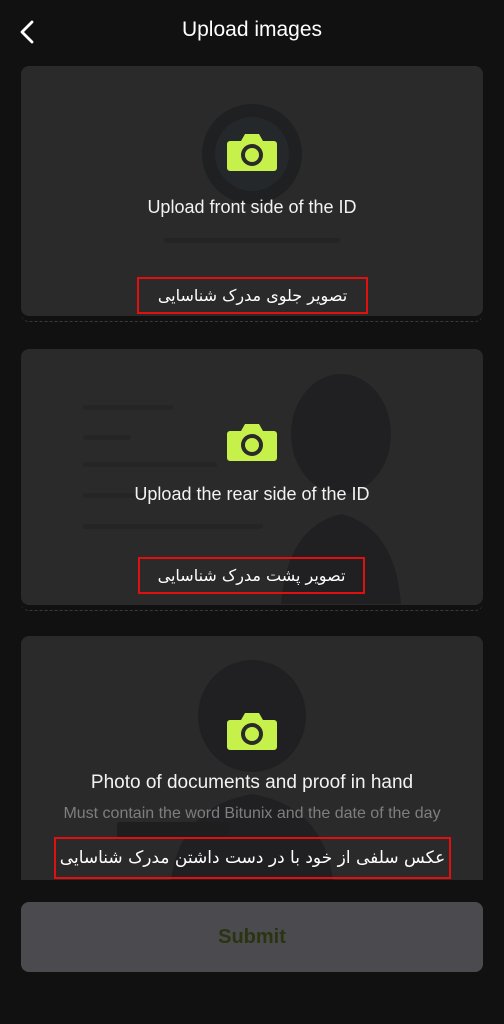 This screenshot has height=1024, width=504. What do you see at coordinates (252, 207) in the screenshot?
I see `upload-front-label: Upload front side of the ID` at bounding box center [252, 207].